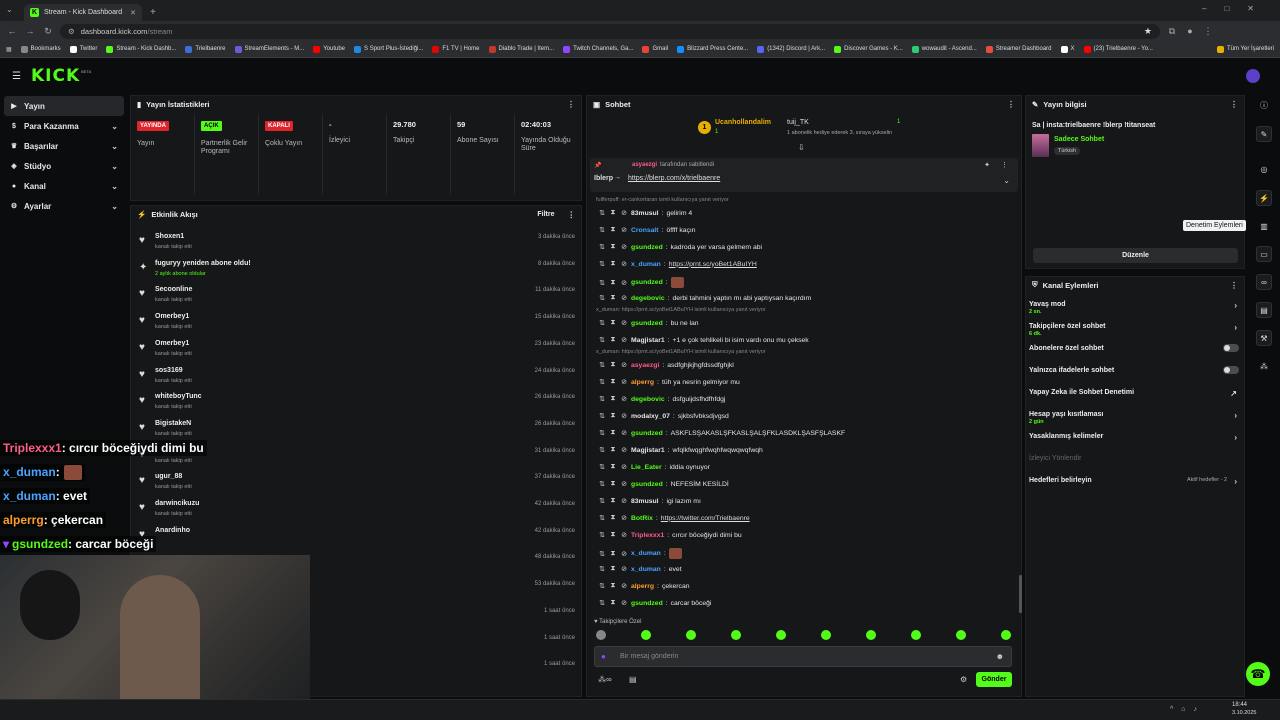  What do you see at coordinates (1264, 254) in the screenshot?
I see `rail-chat-icon: ▭` at bounding box center [1264, 254].